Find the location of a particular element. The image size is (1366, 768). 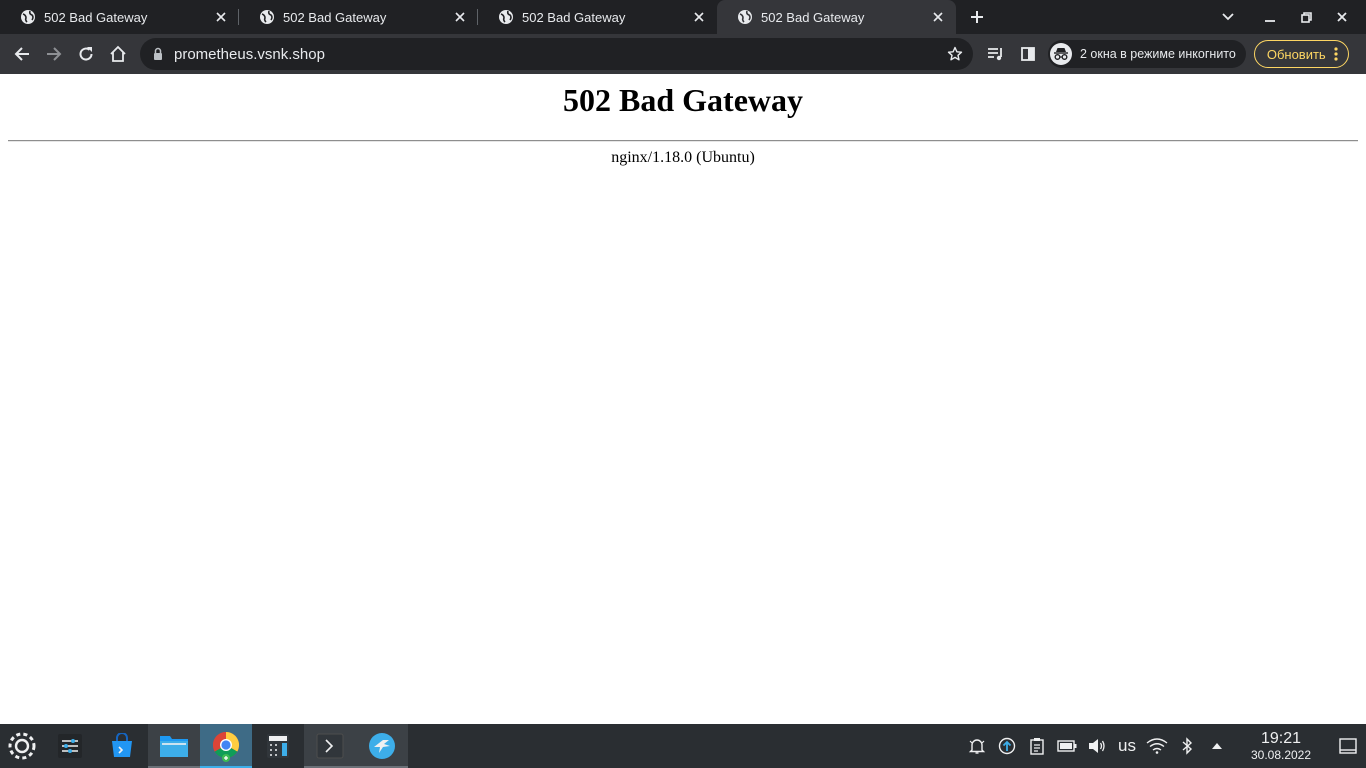

terminal-icon is located at coordinates (330, 746).